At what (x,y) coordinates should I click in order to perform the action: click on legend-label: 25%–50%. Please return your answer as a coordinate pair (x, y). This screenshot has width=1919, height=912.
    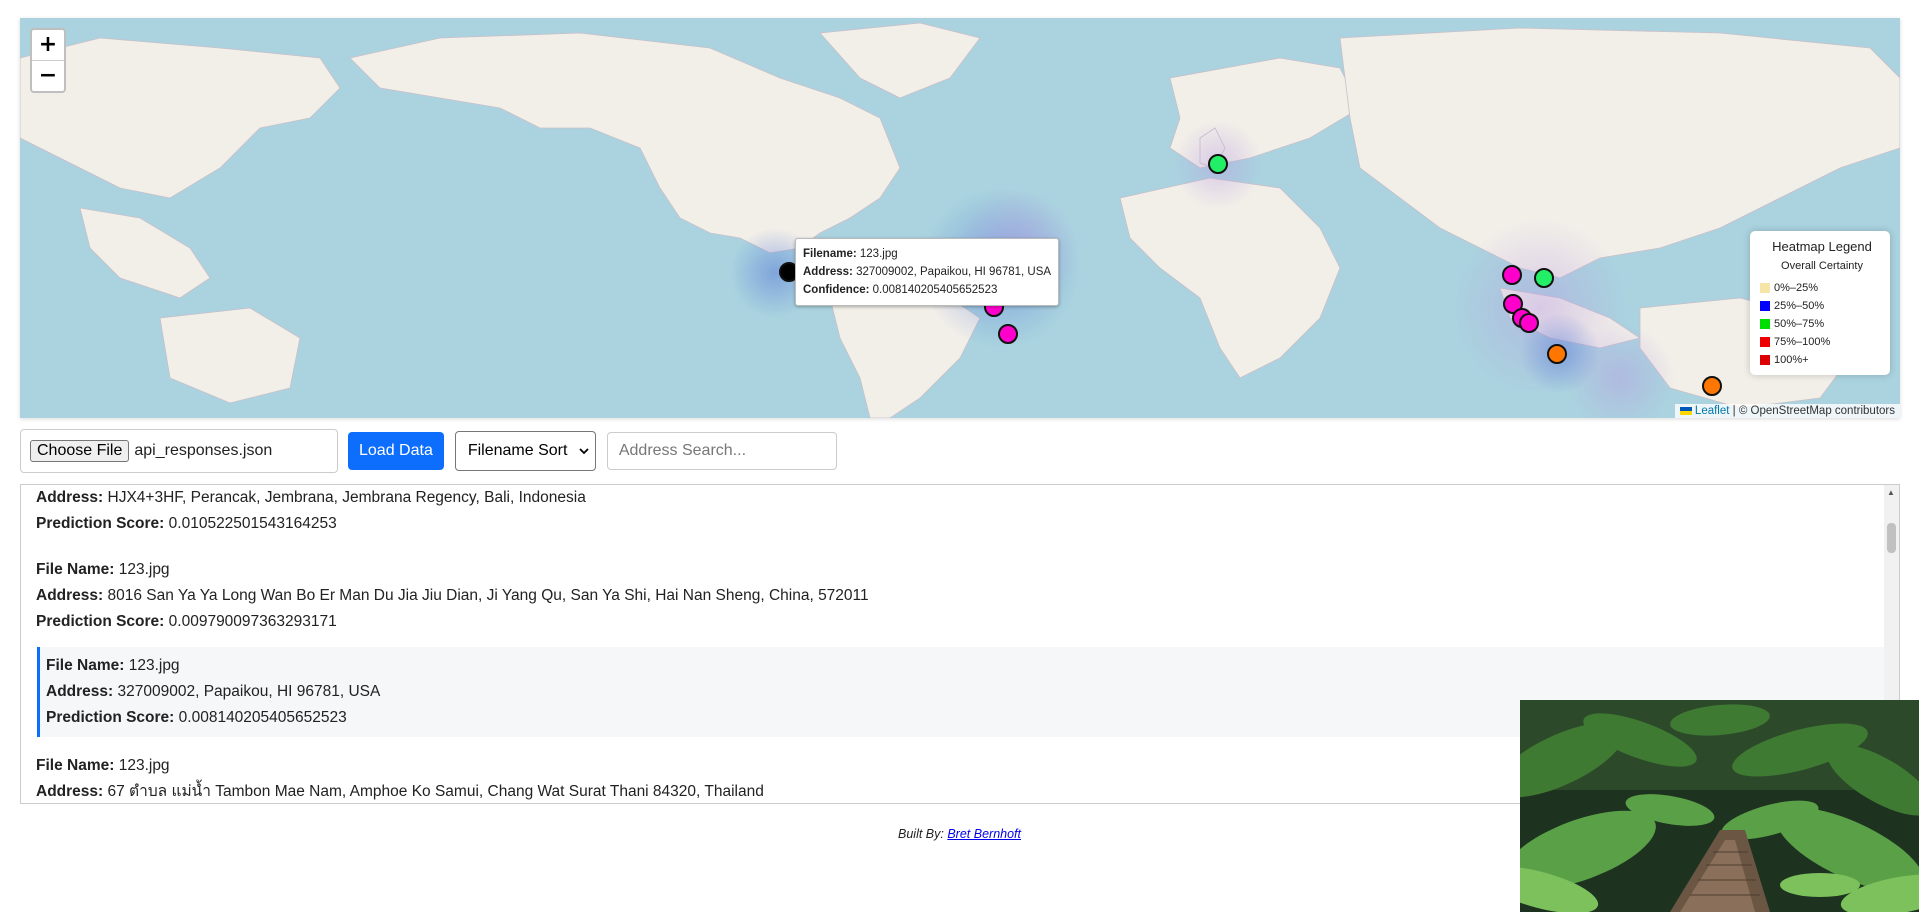
    Looking at the image, I should click on (1799, 306).